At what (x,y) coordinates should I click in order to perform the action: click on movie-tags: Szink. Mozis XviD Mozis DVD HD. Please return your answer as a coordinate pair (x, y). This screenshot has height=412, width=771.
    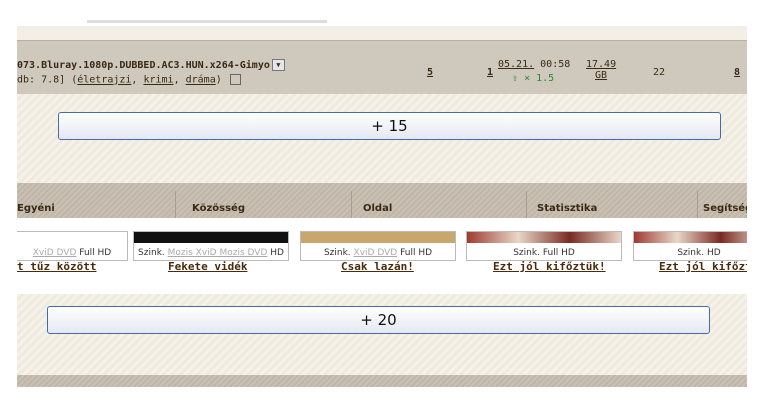
    Looking at the image, I should click on (211, 253).